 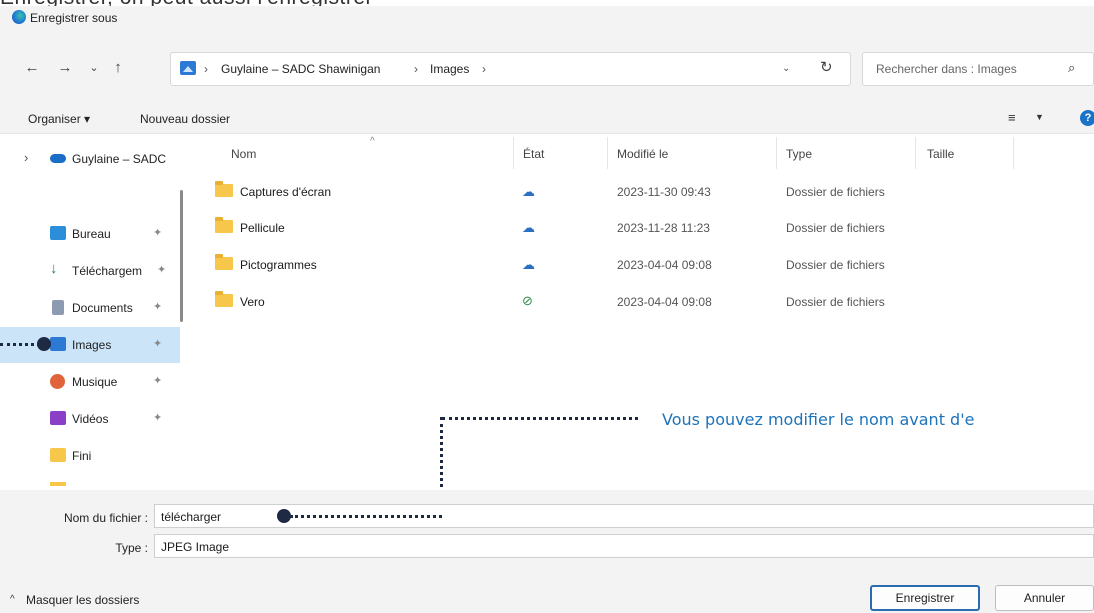 I want to click on sidebar-item-desktop: Bureau ✦, so click(x=90, y=234).